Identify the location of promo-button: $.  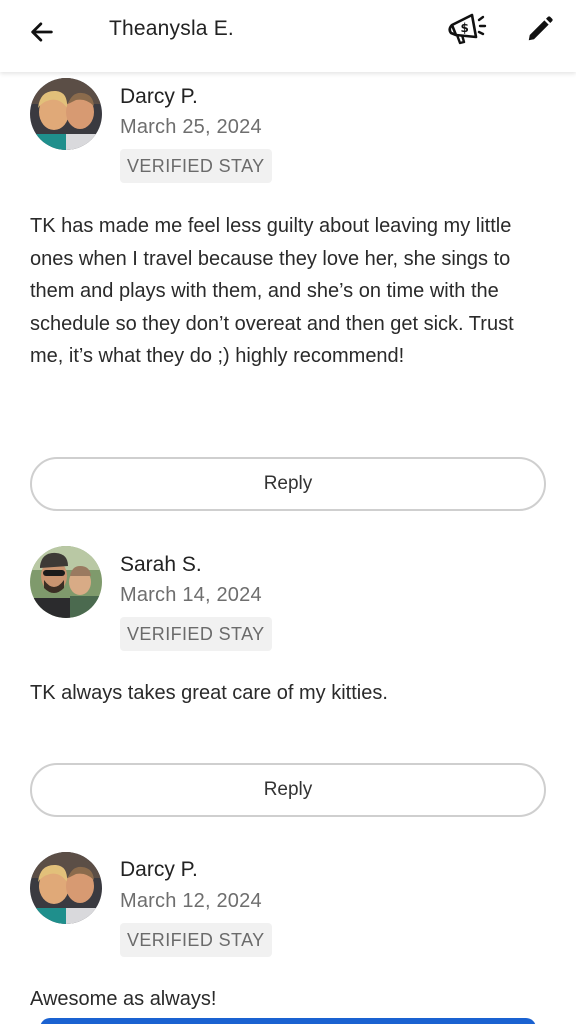
(467, 29).